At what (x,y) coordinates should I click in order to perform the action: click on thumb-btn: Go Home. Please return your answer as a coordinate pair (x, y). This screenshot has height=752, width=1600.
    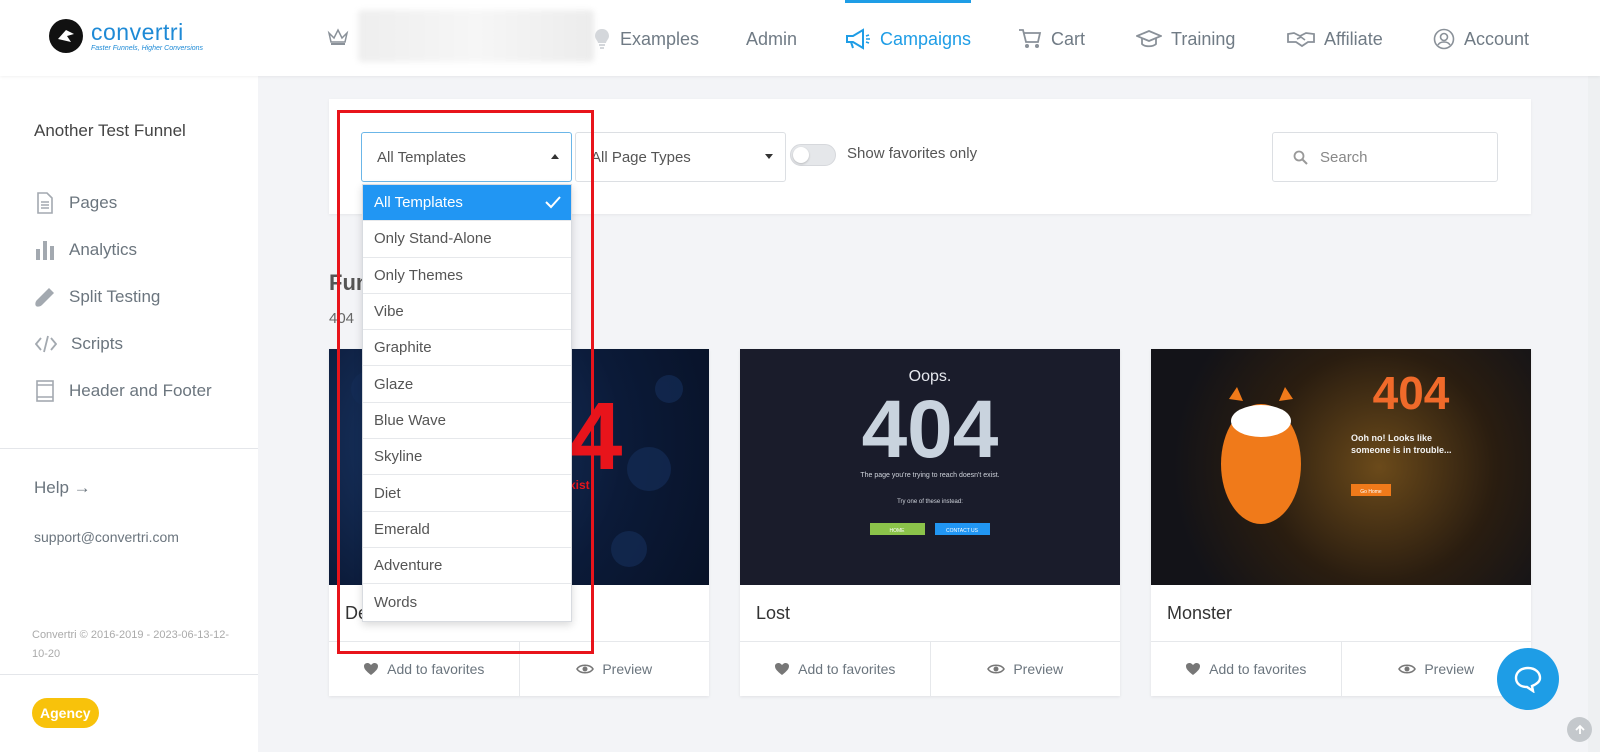
    Looking at the image, I should click on (1371, 492).